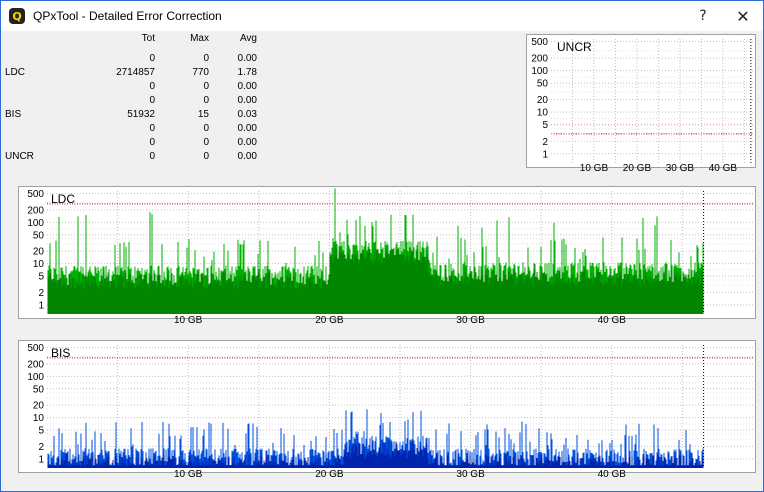  I want to click on help-button: ?, so click(703, 16).